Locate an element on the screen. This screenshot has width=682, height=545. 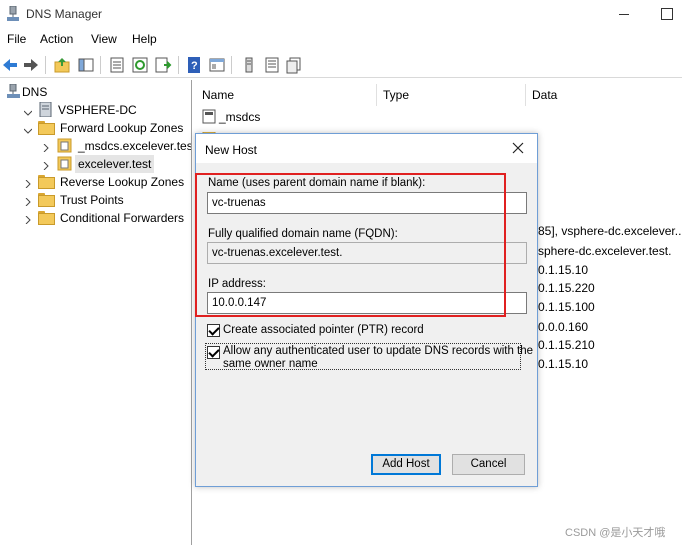
allow-update-checkbox is located at coordinates (213, 352).